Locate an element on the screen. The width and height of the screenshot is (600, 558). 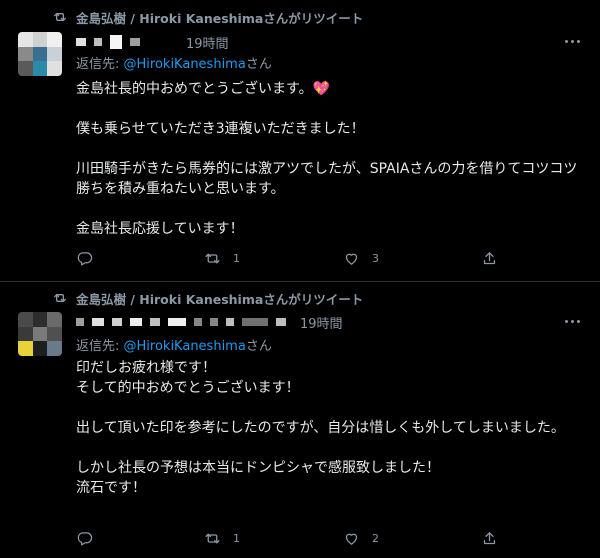
tweet-line: 僕も乗らせていただき3連複いただきました！ is located at coordinates (220, 129).